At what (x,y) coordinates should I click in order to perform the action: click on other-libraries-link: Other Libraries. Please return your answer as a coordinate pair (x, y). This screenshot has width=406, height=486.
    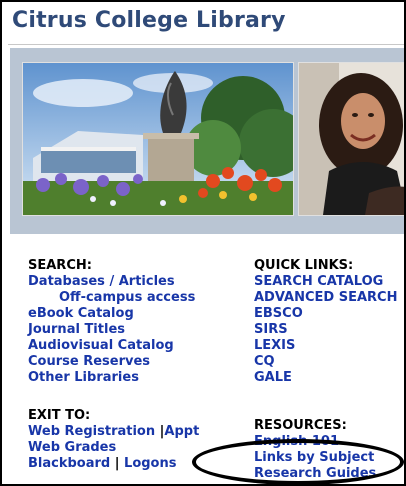
    Looking at the image, I should click on (111, 378).